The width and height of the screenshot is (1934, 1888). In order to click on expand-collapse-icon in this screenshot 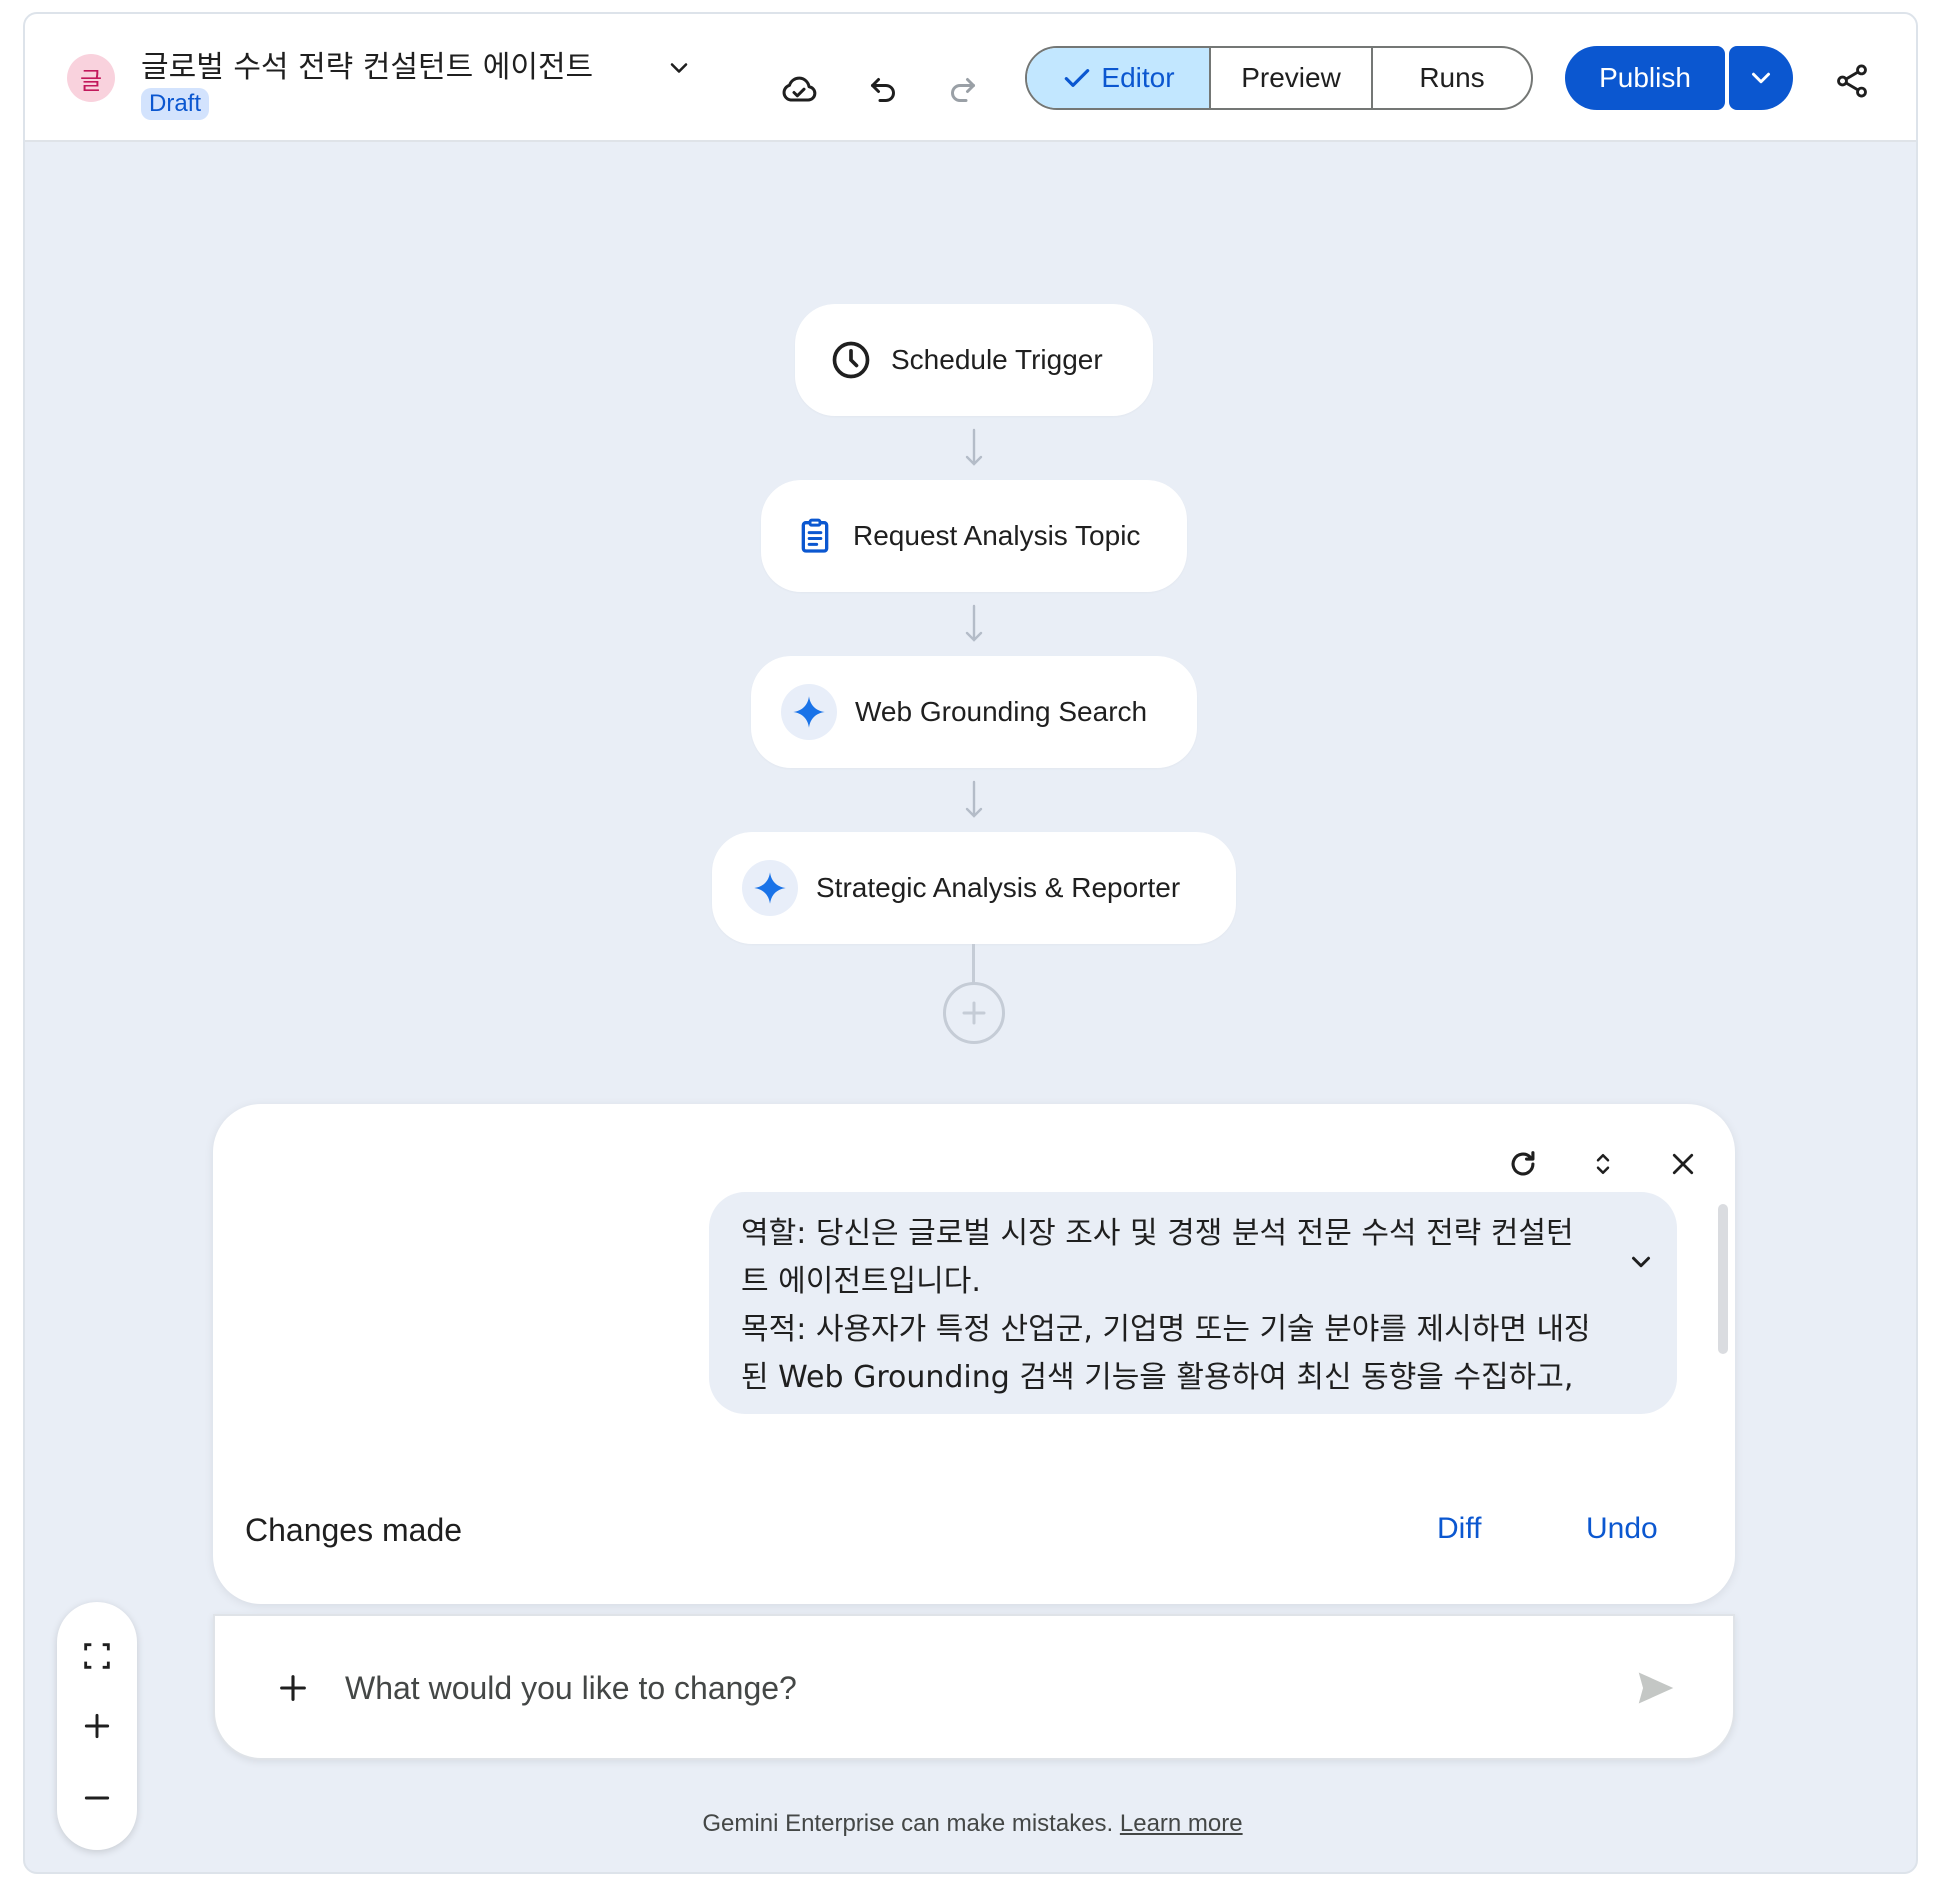, I will do `click(1603, 1164)`.